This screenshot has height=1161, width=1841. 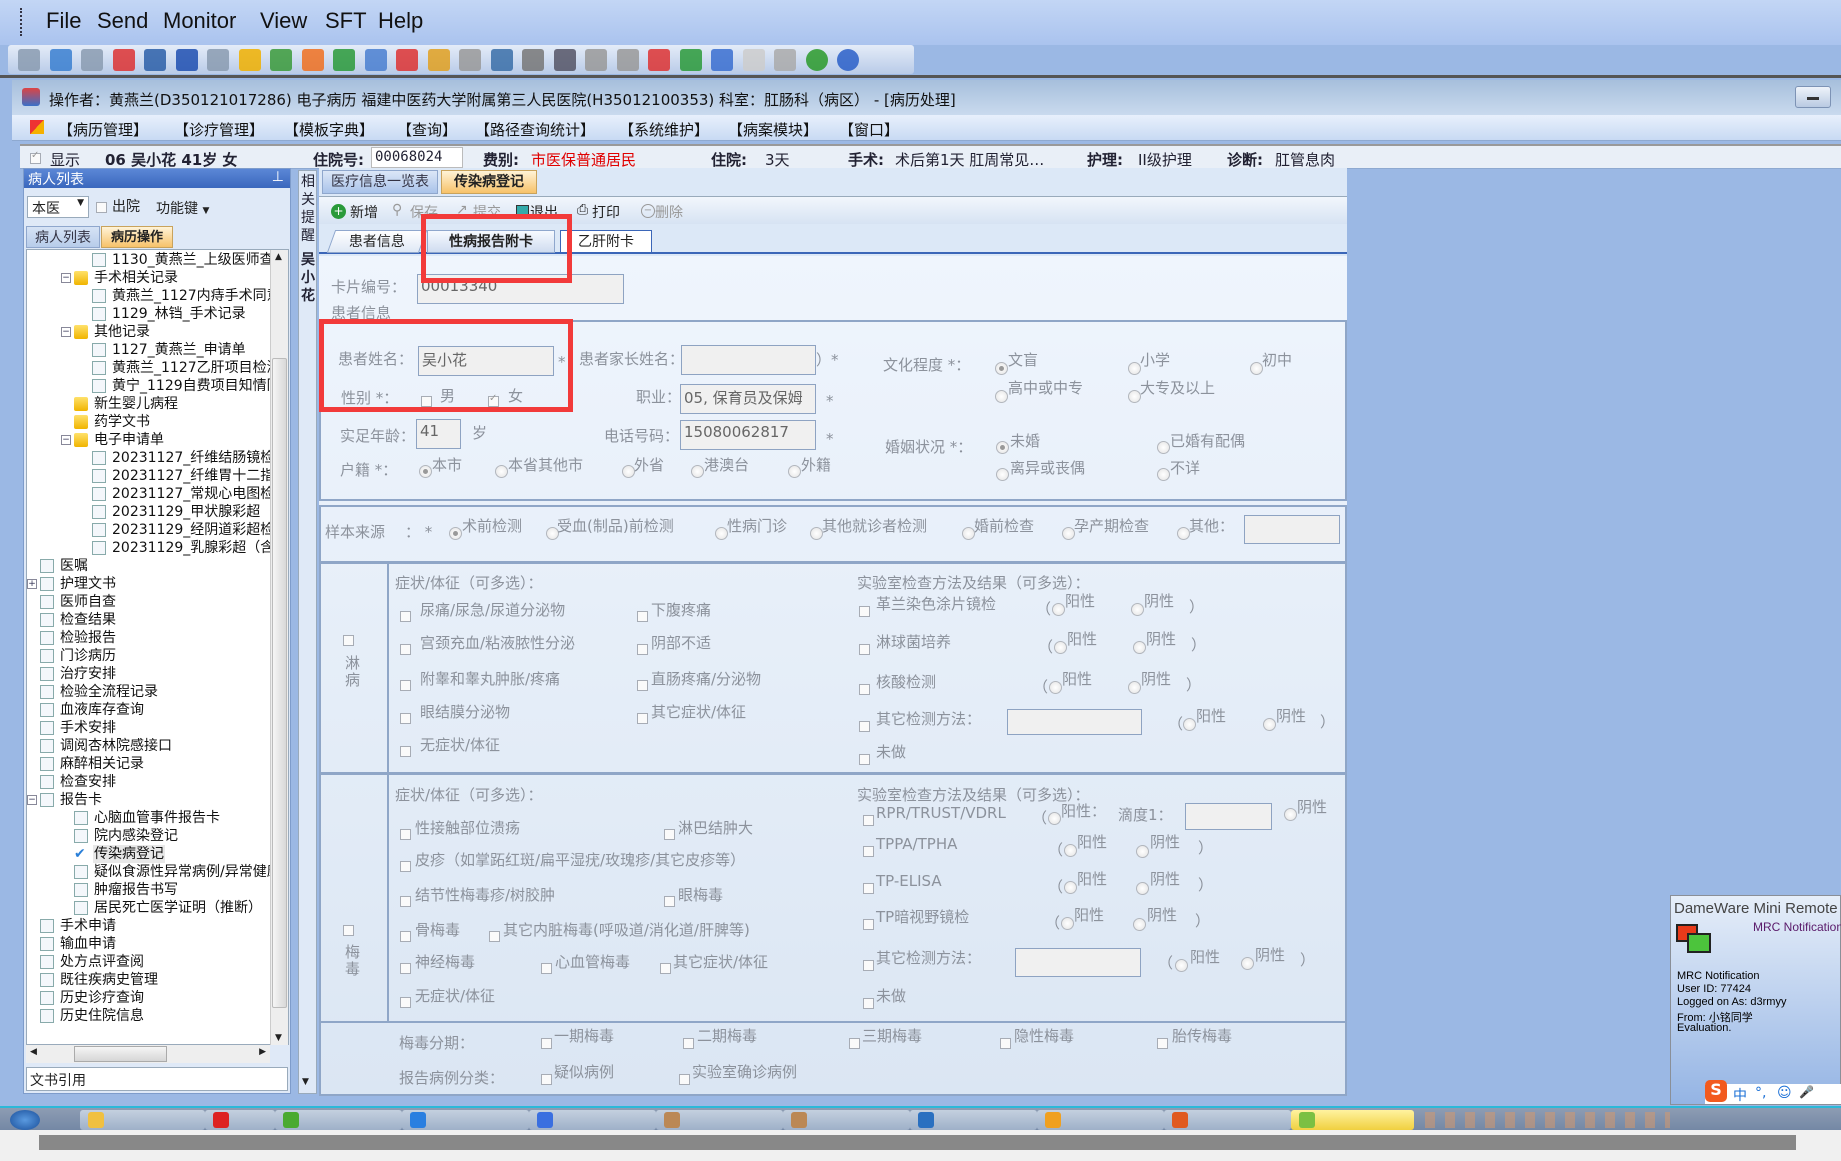 What do you see at coordinates (380, 182) in the screenshot?
I see `tab-medical-overview: 医疗信息一览表` at bounding box center [380, 182].